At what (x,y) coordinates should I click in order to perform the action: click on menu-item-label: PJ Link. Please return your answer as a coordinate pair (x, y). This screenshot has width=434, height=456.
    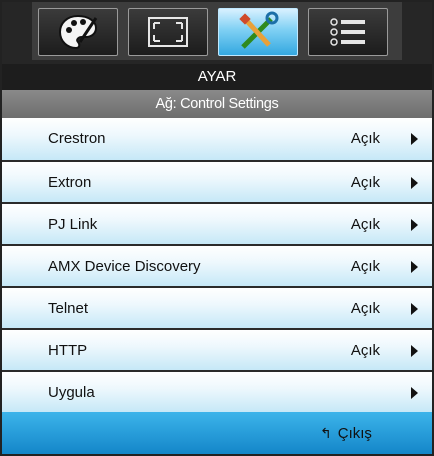
    Looking at the image, I should click on (73, 224).